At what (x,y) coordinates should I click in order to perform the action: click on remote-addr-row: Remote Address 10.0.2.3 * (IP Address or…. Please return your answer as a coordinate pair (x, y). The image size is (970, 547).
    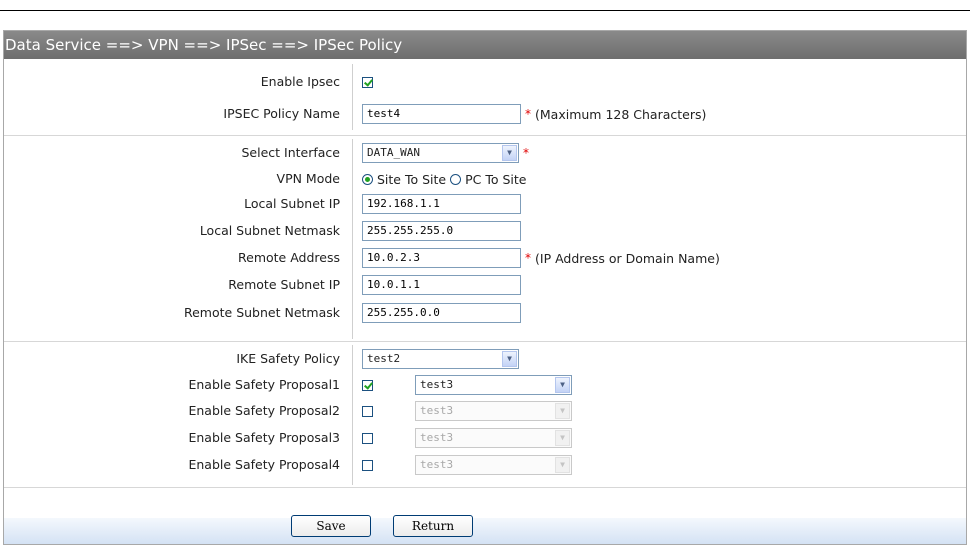
    Looking at the image, I should click on (485, 258).